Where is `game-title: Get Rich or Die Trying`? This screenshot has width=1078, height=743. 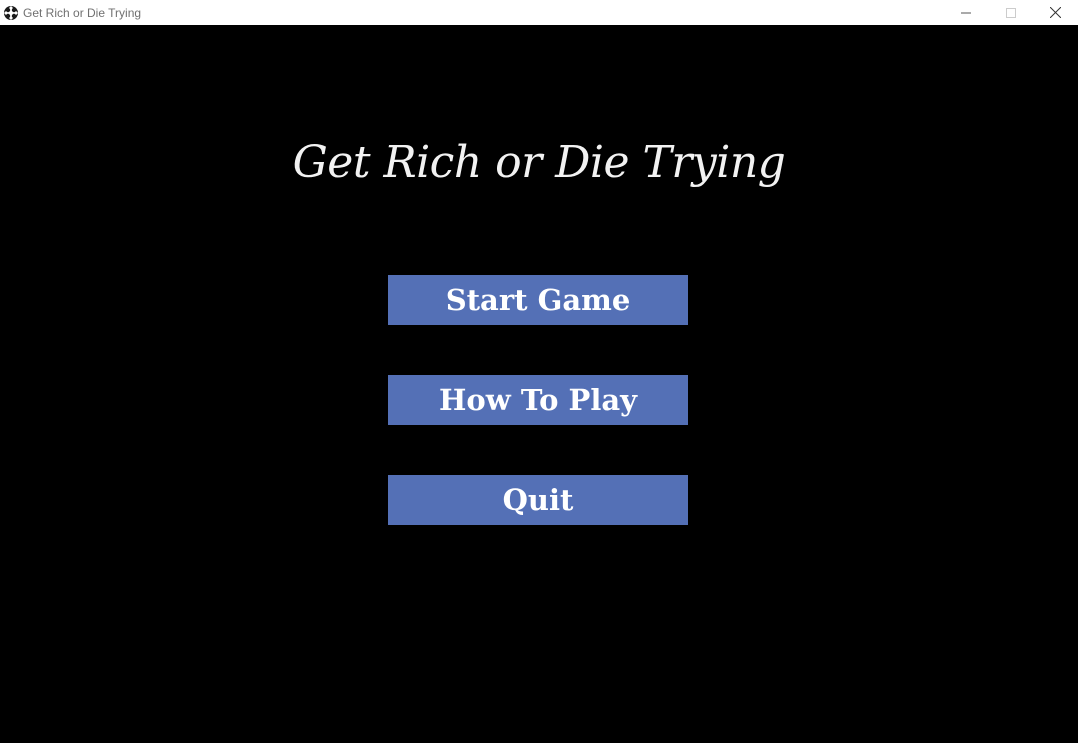
game-title: Get Rich or Die Trying is located at coordinates (539, 162).